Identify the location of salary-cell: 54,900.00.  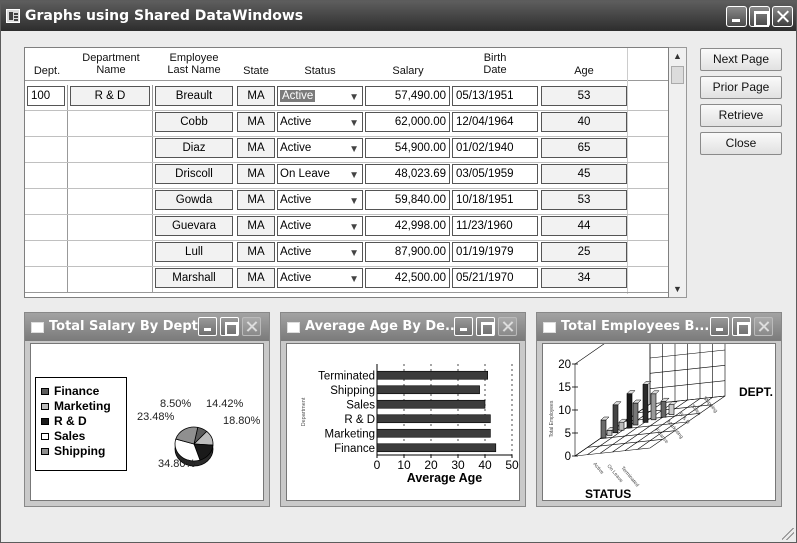
(407, 148).